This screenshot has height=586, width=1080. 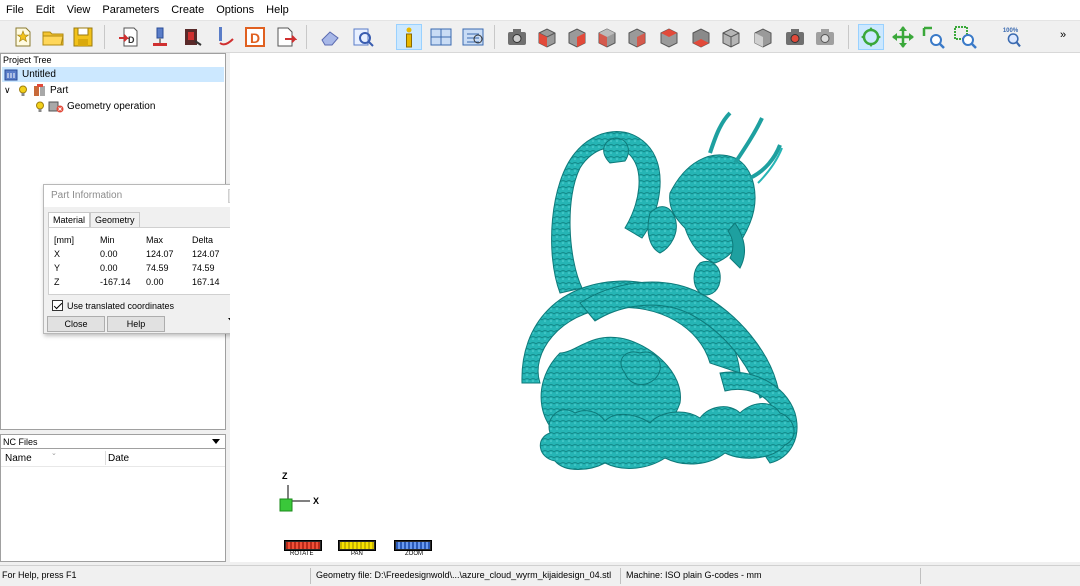 I want to click on menu-view: View, so click(x=79, y=10).